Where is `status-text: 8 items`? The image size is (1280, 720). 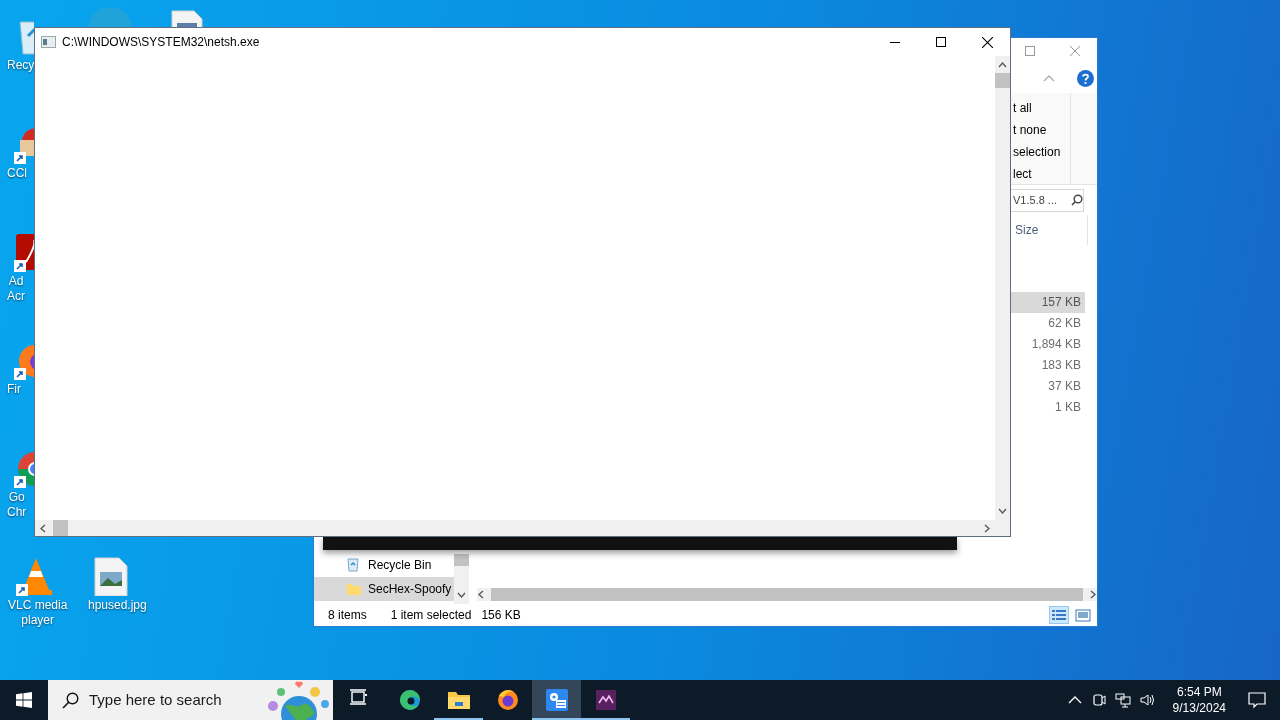
status-text: 8 items is located at coordinates (347, 615).